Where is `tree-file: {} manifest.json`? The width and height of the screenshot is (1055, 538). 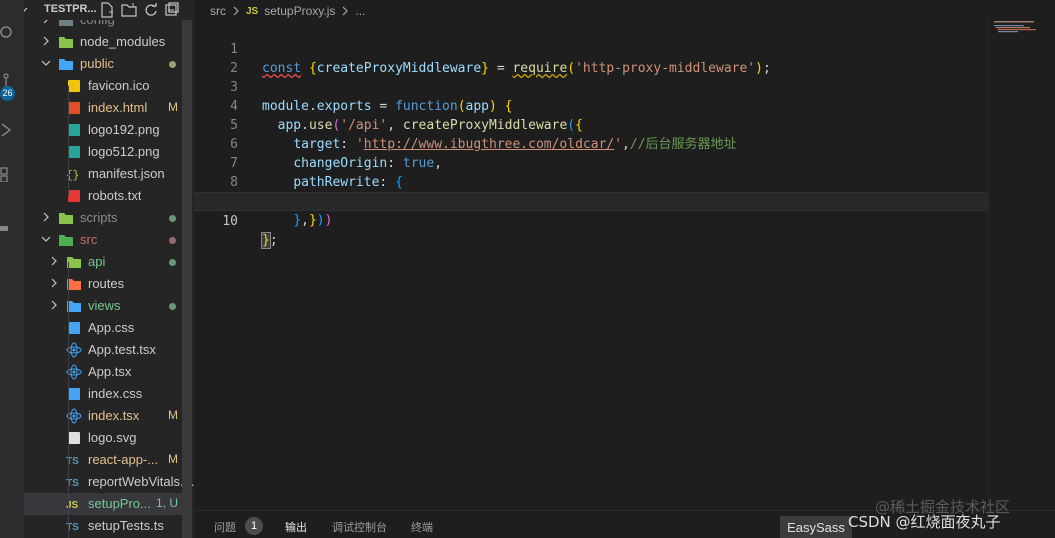 tree-file: {} manifest.json is located at coordinates (103, 174).